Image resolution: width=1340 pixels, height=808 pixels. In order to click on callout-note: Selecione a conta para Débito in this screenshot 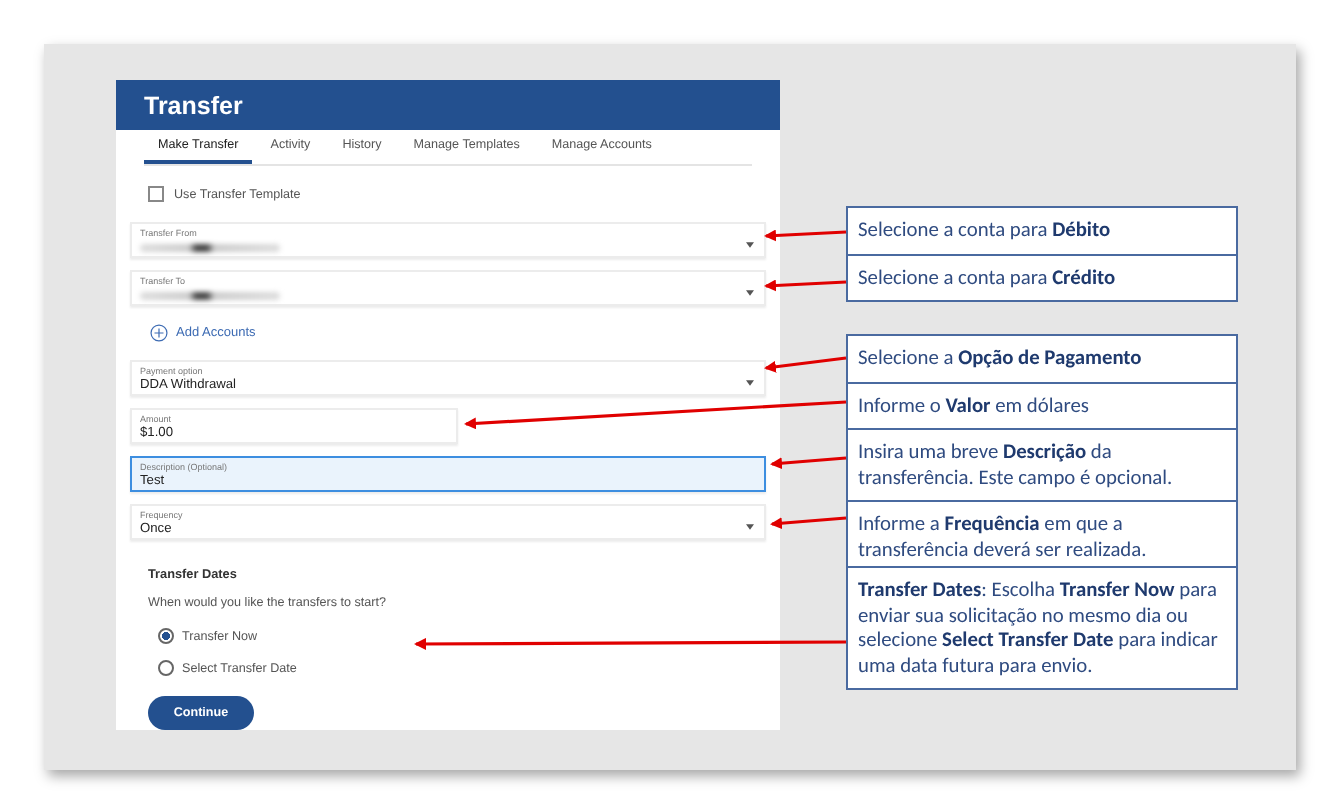, I will do `click(984, 230)`.